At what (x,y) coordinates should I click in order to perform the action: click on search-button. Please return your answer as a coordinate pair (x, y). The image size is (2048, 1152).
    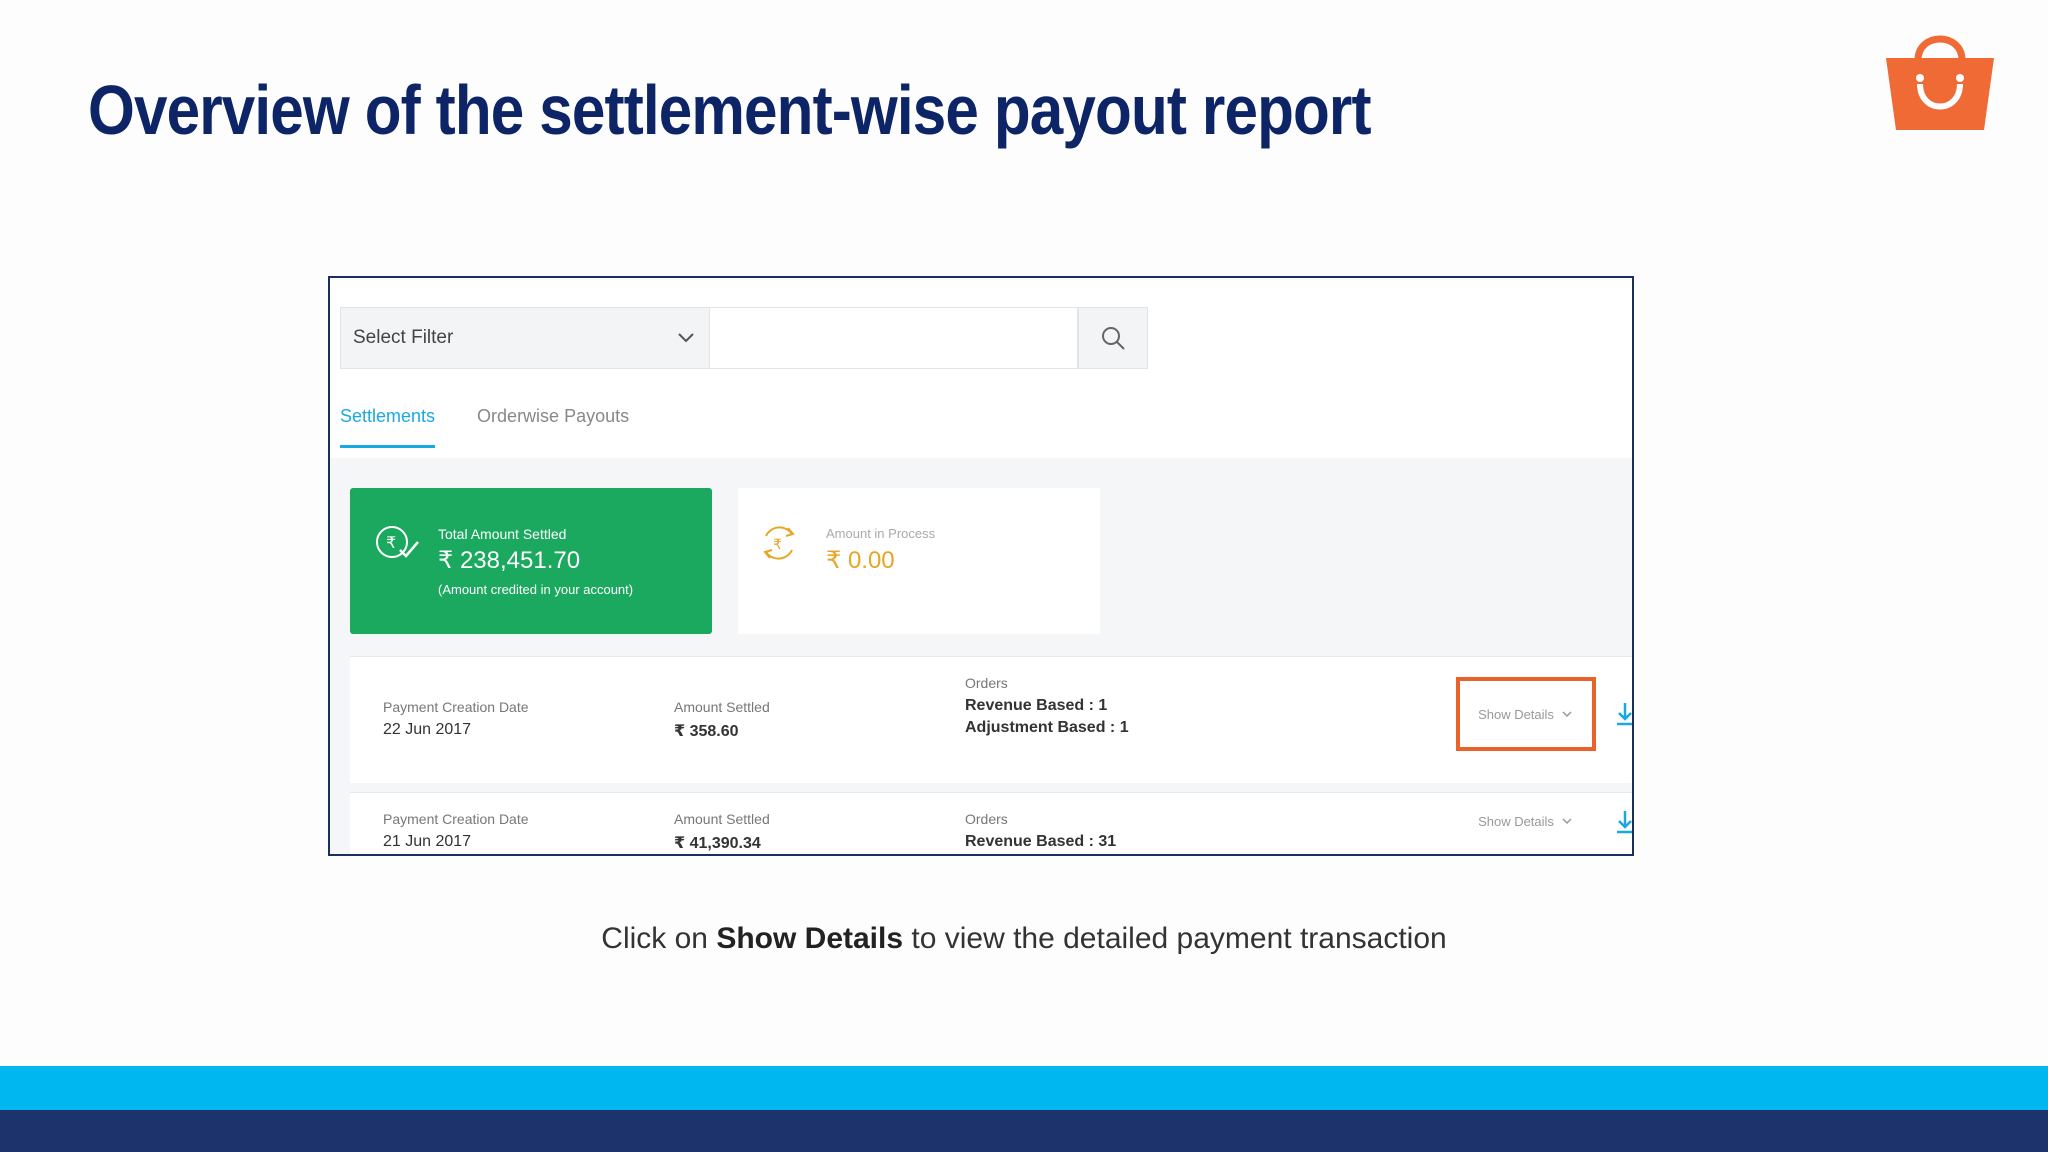
    Looking at the image, I should click on (1113, 338).